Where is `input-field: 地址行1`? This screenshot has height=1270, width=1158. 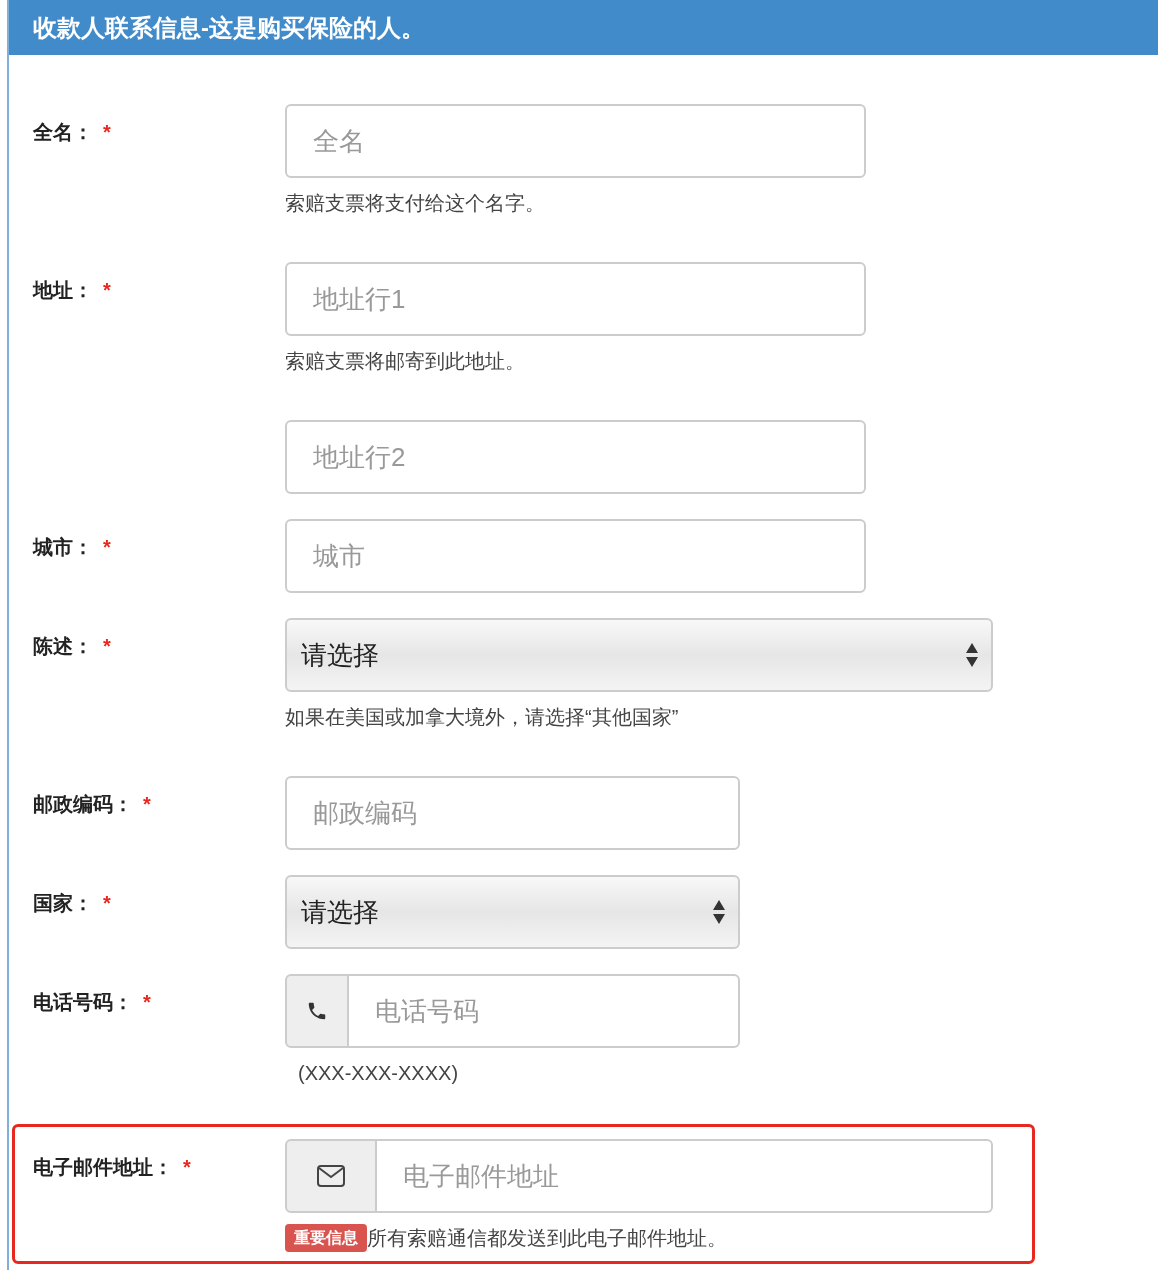 input-field: 地址行1 is located at coordinates (575, 299).